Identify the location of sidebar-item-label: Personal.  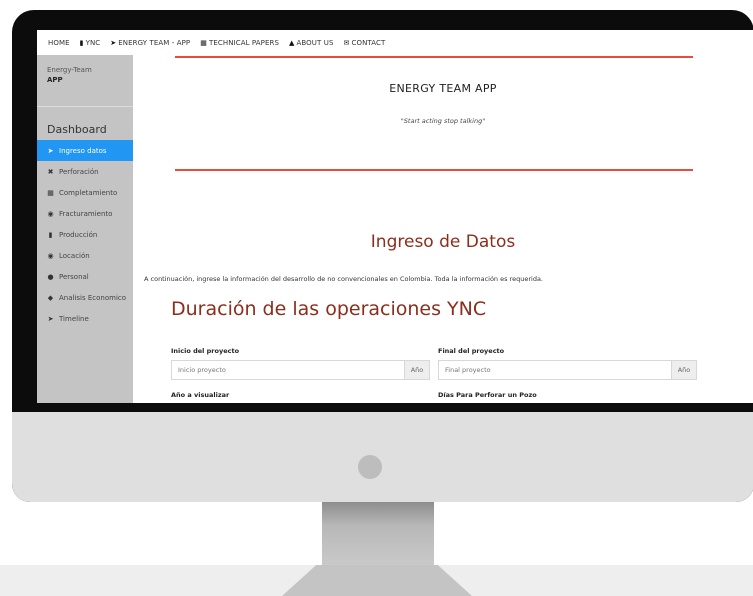
(74, 276).